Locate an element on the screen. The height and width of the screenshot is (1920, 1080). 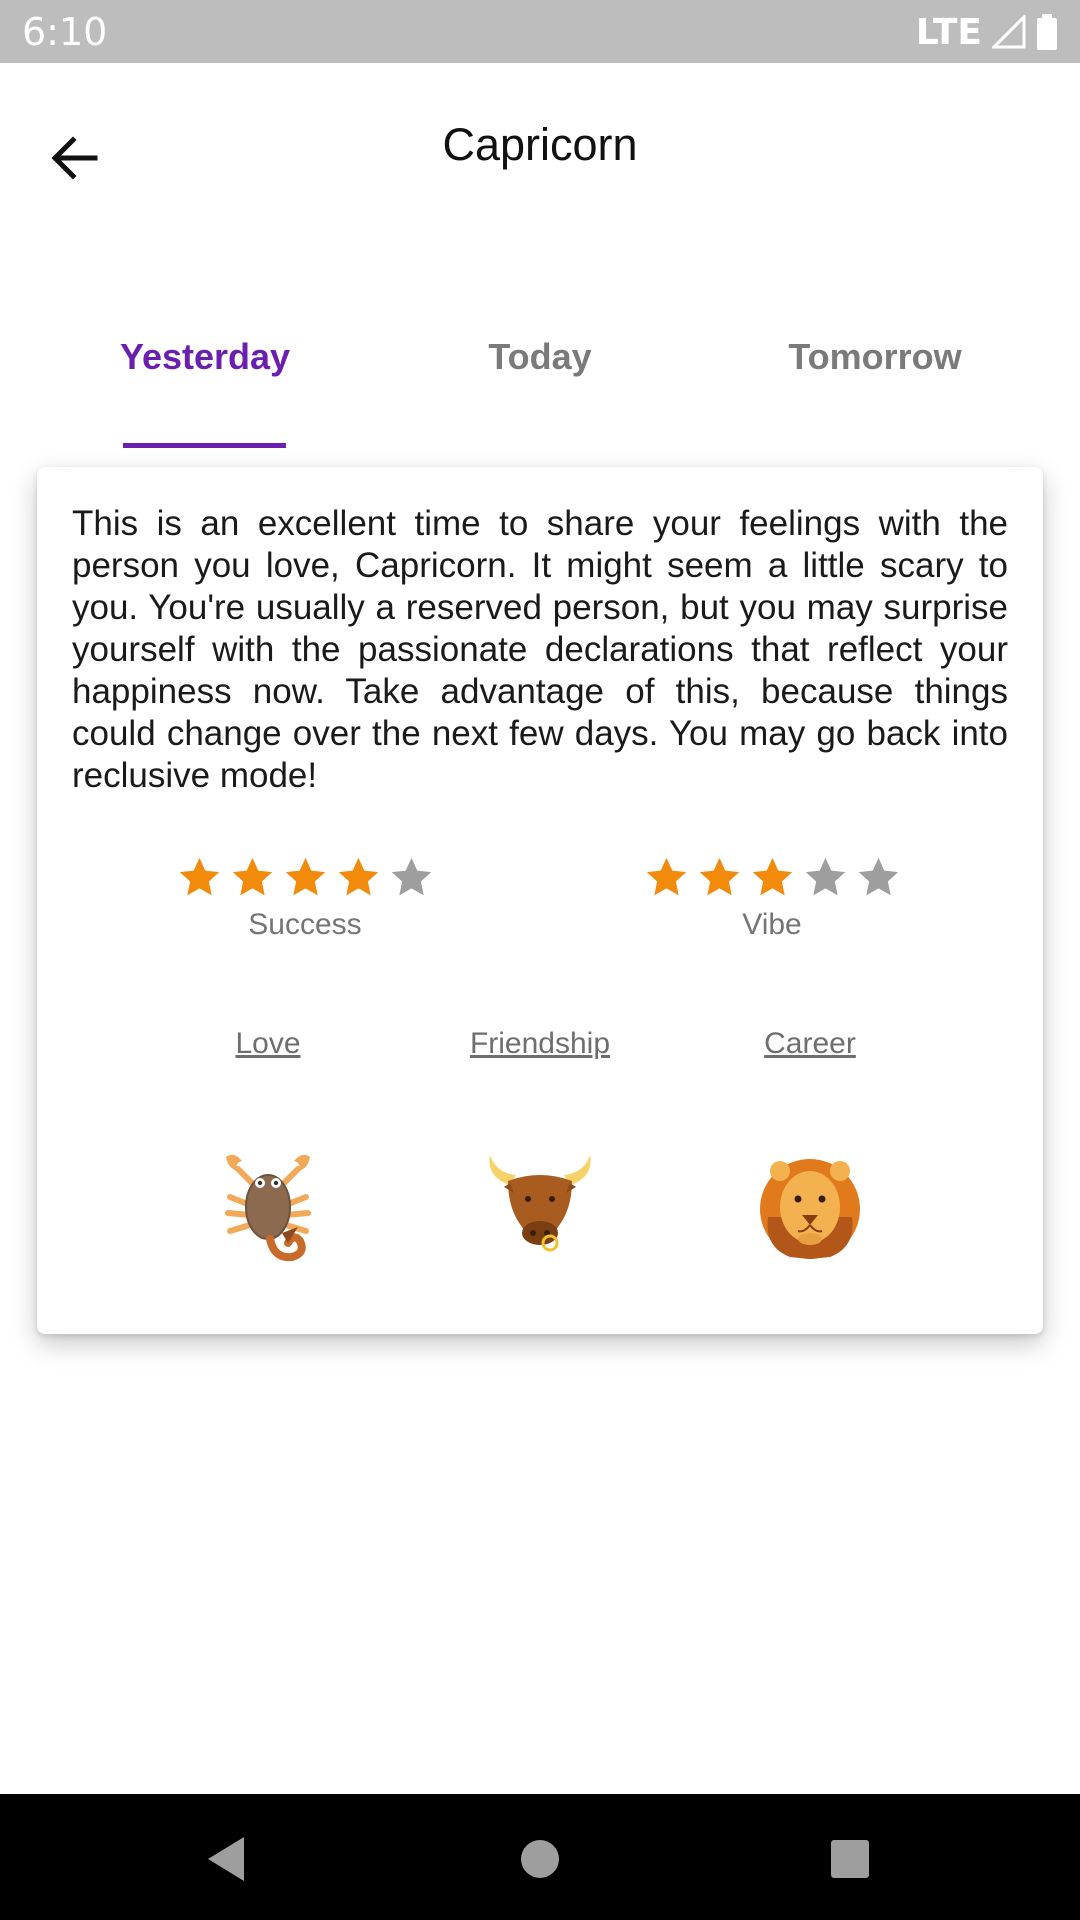
app-bar: Capricorn is located at coordinates (540, 148).